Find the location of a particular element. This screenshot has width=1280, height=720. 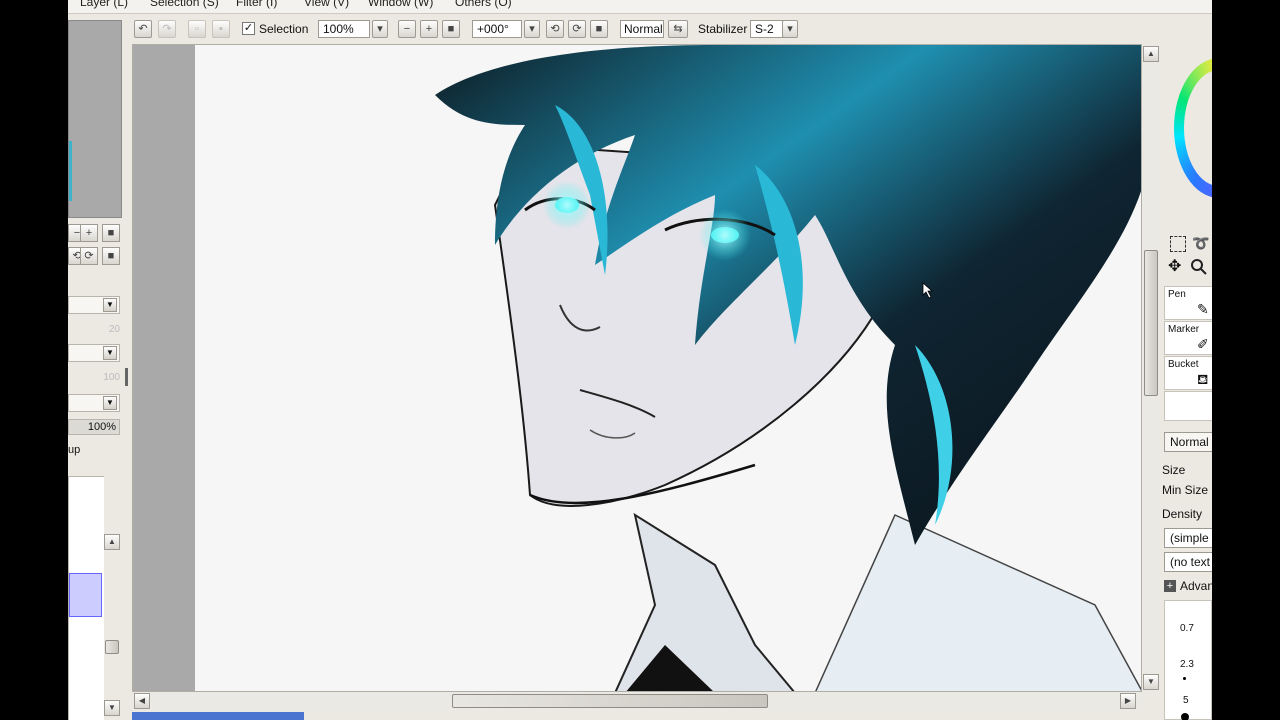

nav-zoom-in-button: + is located at coordinates (89, 233).